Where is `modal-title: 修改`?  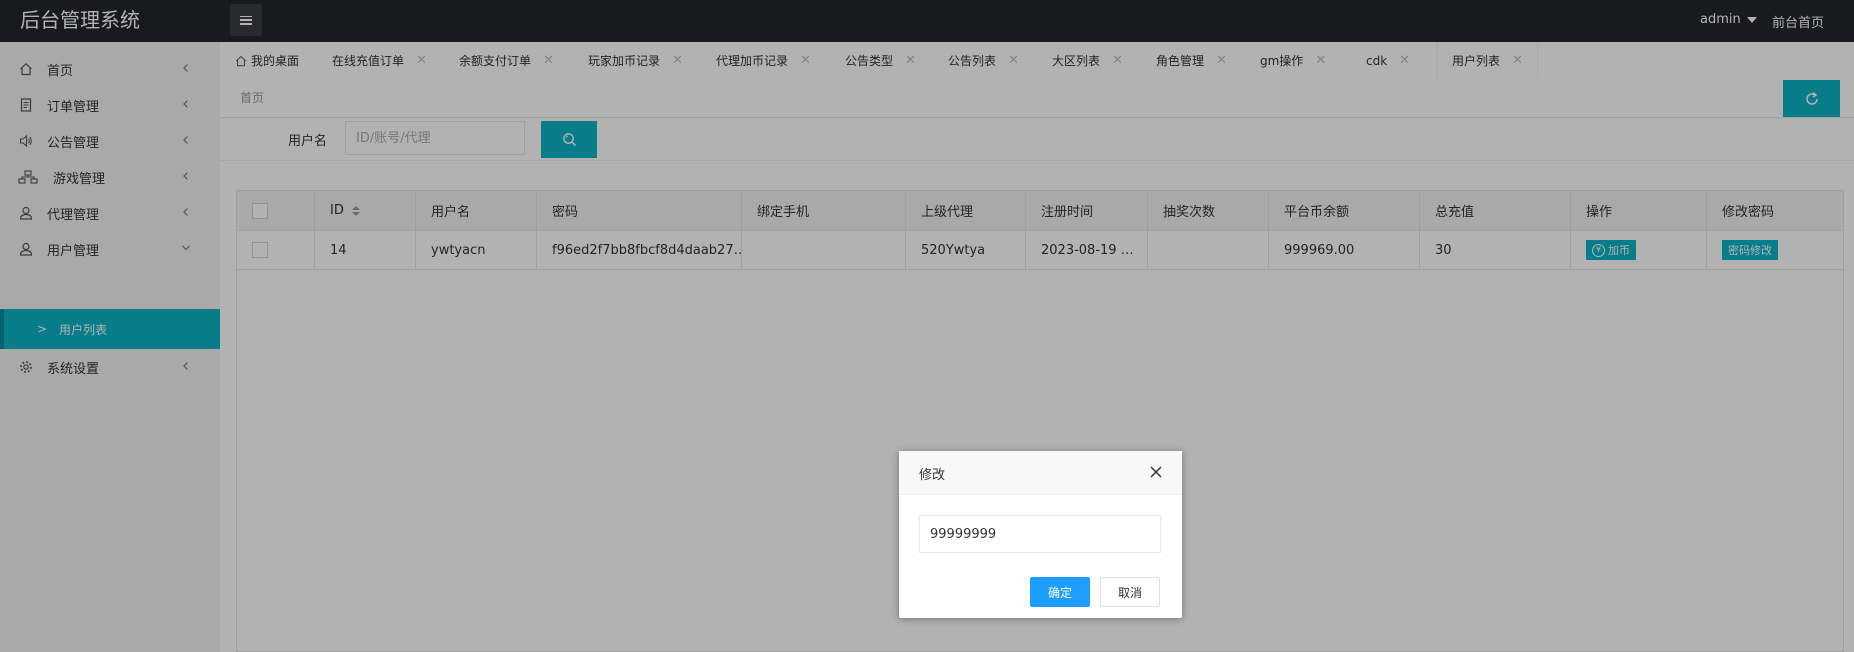
modal-title: 修改 is located at coordinates (932, 475).